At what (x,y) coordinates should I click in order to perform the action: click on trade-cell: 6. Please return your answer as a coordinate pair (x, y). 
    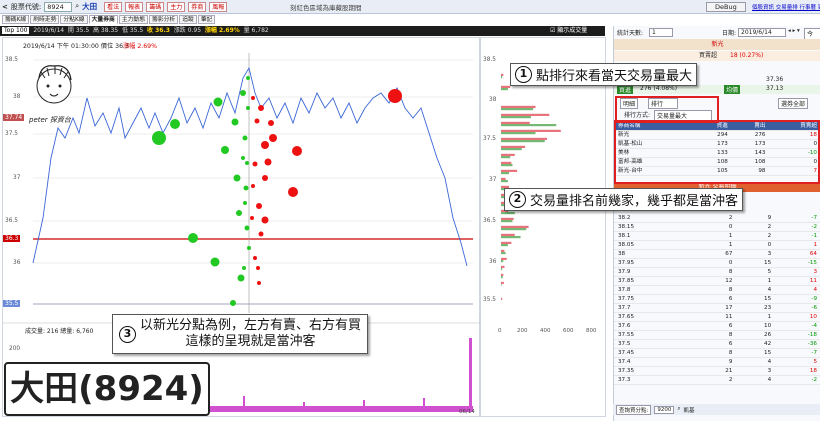
    Looking at the image, I should click on (717, 344).